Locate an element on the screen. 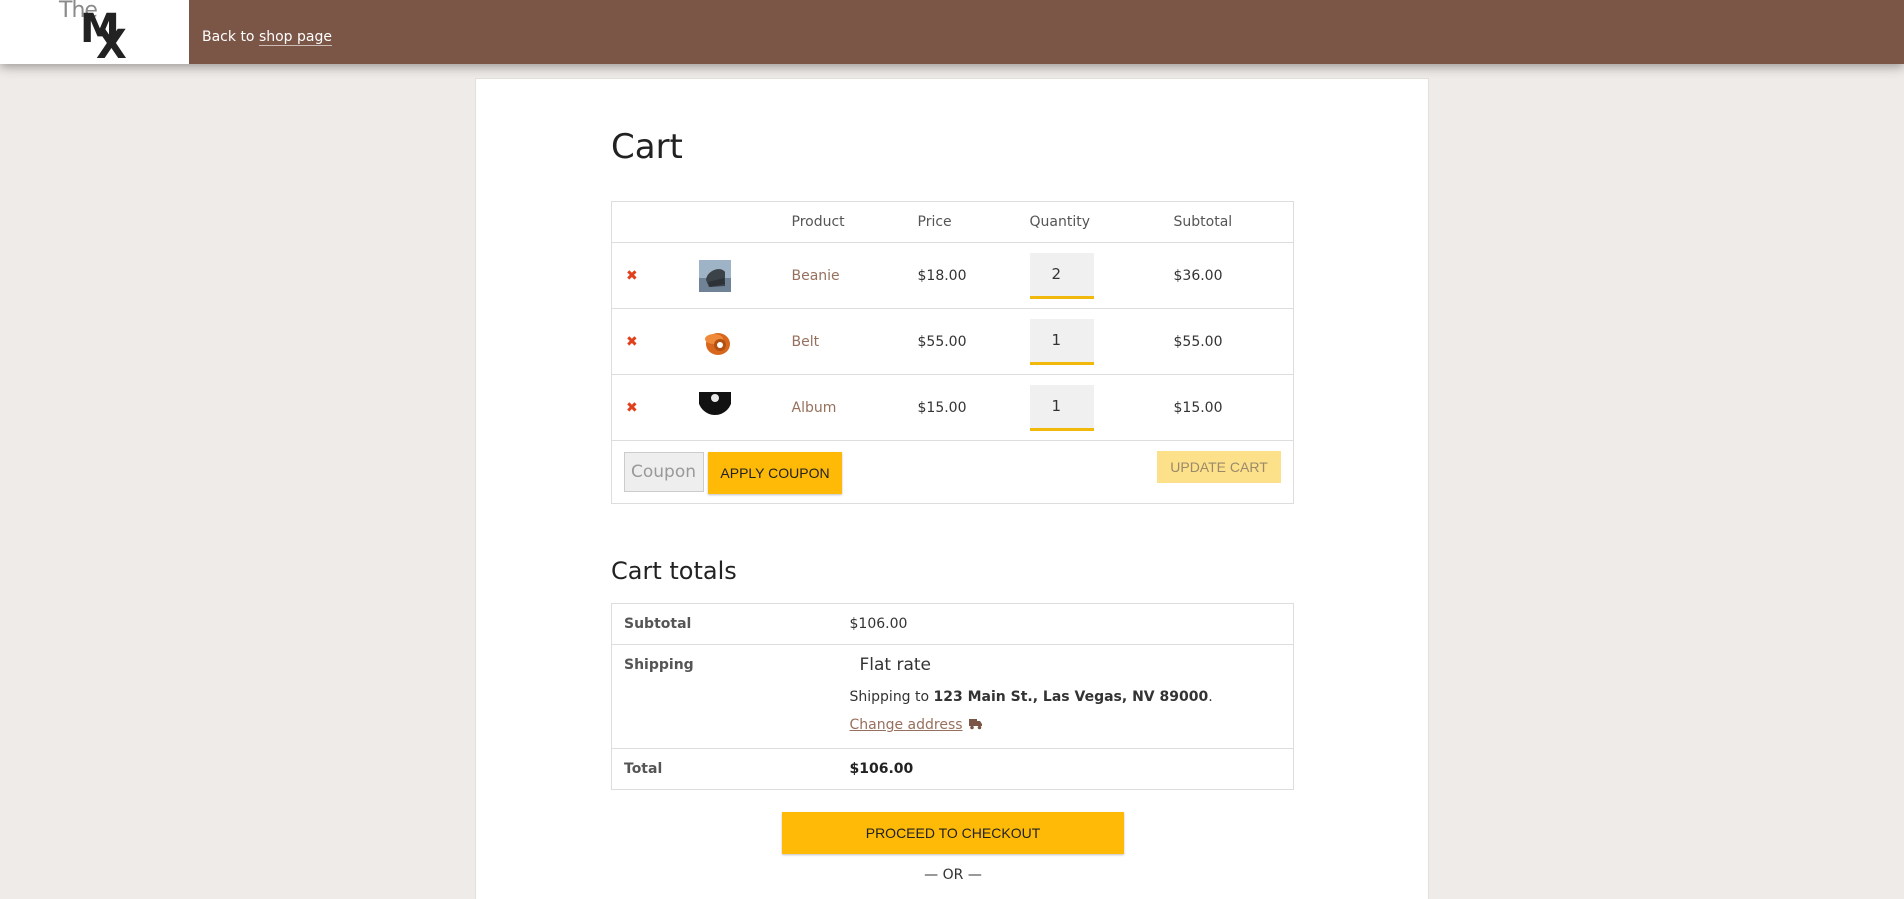  truck-icon is located at coordinates (975, 724).